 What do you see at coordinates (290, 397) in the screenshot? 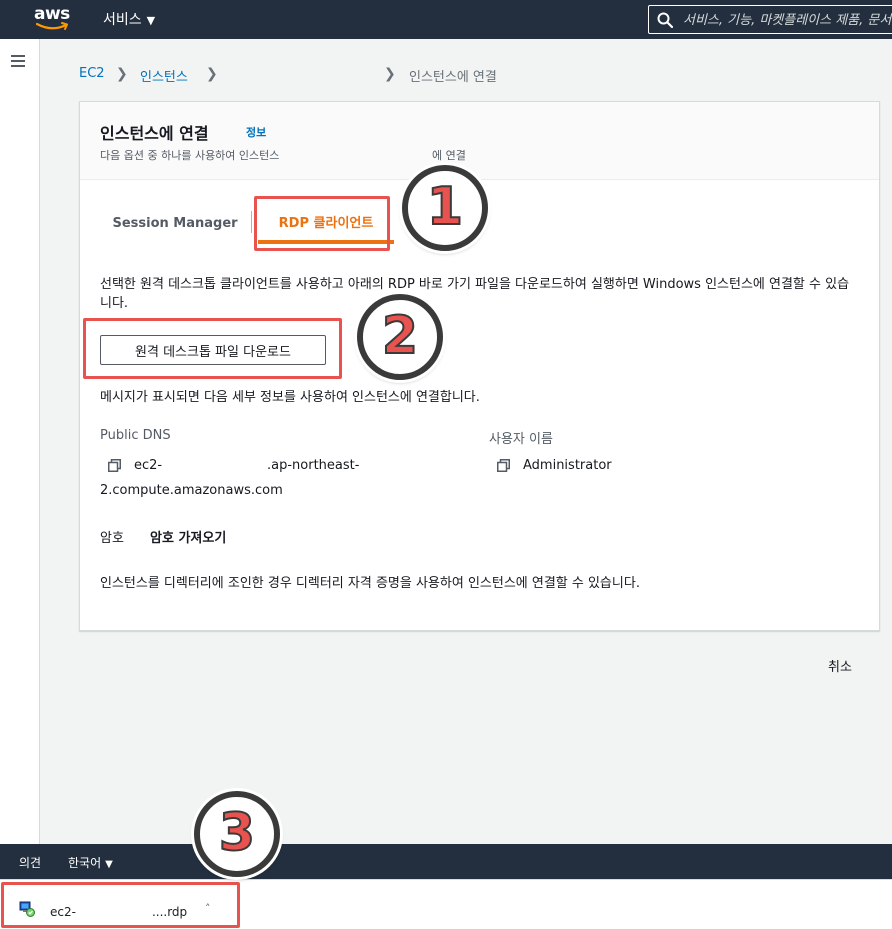
I see `connection-details-prompt: 메시지가 표시되면 다음 세부 정보를 사용하여 인스턴스에 연결합니다.` at bounding box center [290, 397].